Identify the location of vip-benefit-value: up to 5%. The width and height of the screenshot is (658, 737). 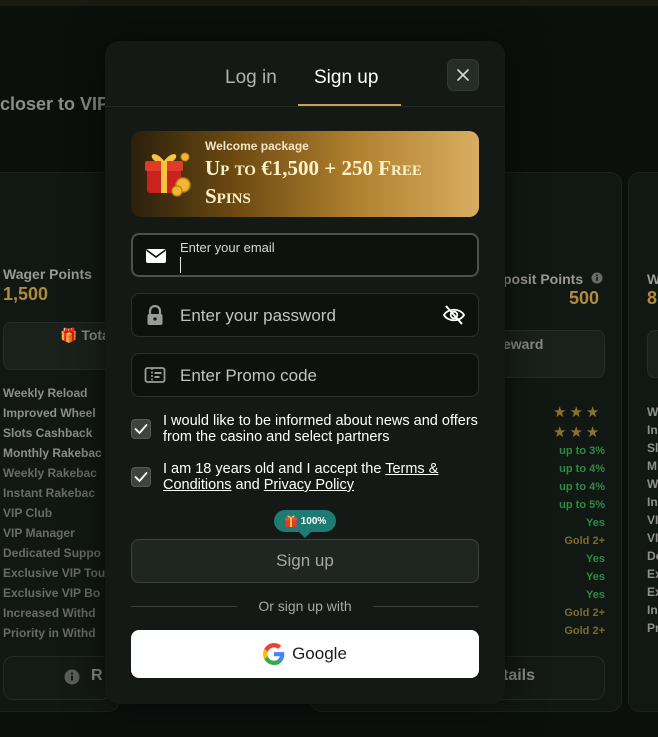
(582, 505).